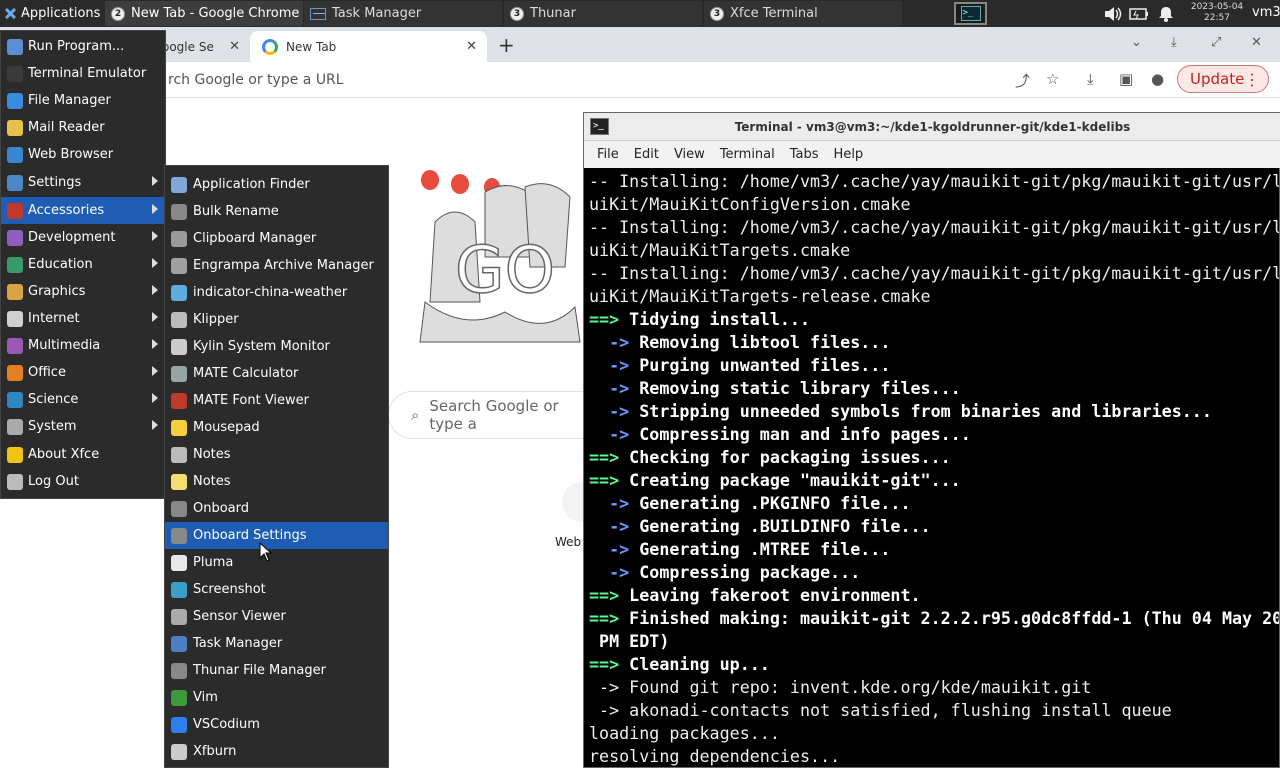 The height and width of the screenshot is (768, 1280). Describe the element at coordinates (276, 751) in the screenshot. I see `submenu-item-xfburn: Xfburn` at that location.